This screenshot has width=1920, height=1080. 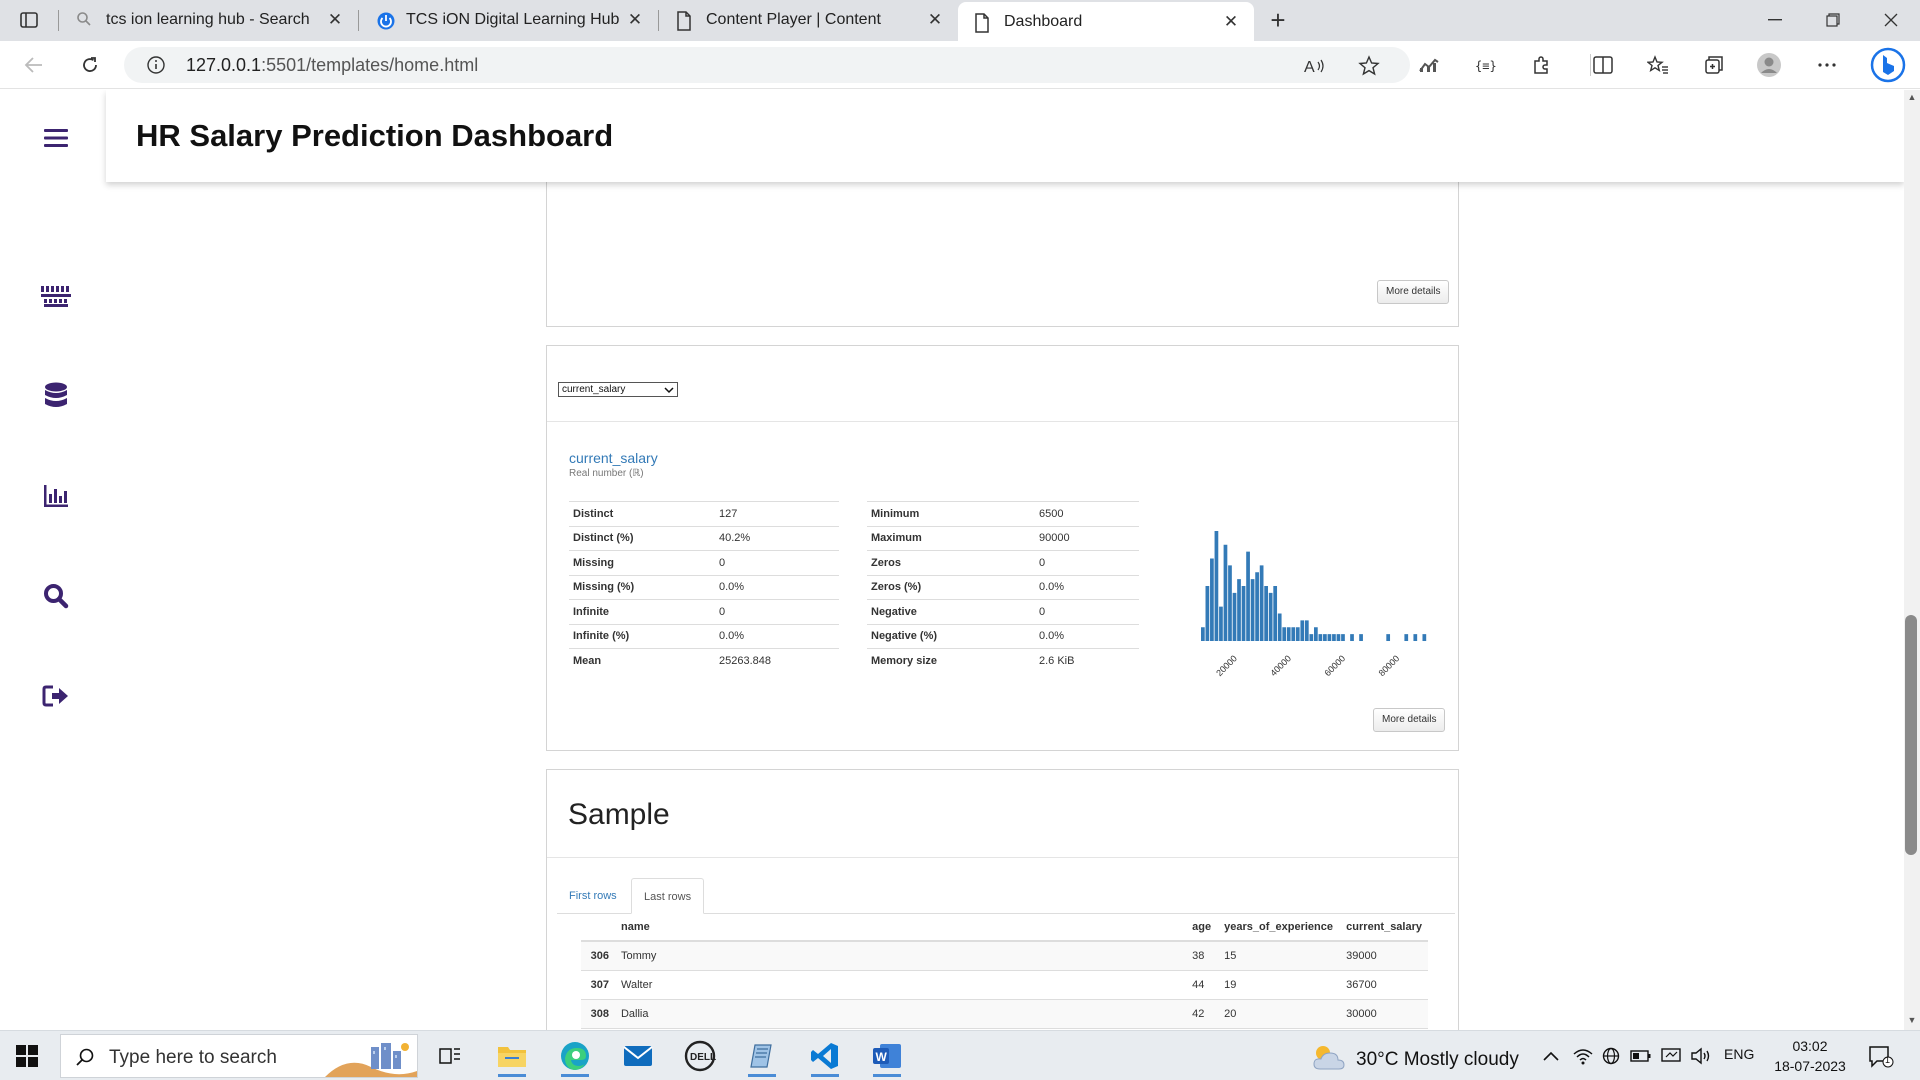 I want to click on performance-icon, so click(x=1429, y=65).